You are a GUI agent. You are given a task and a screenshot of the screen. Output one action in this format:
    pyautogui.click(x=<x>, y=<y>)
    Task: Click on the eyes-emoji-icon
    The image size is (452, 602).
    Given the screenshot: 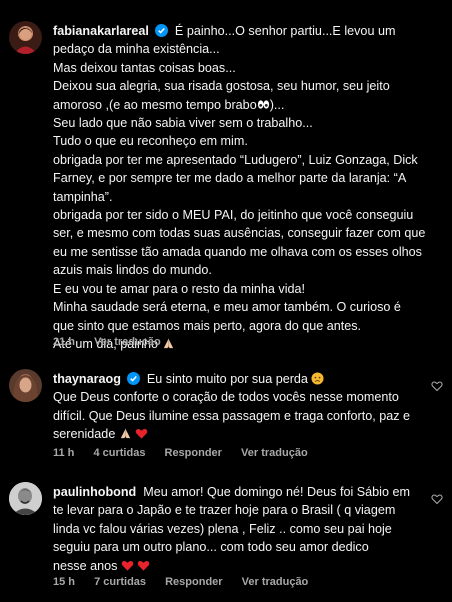 What is the action you would take?
    pyautogui.click(x=263, y=104)
    